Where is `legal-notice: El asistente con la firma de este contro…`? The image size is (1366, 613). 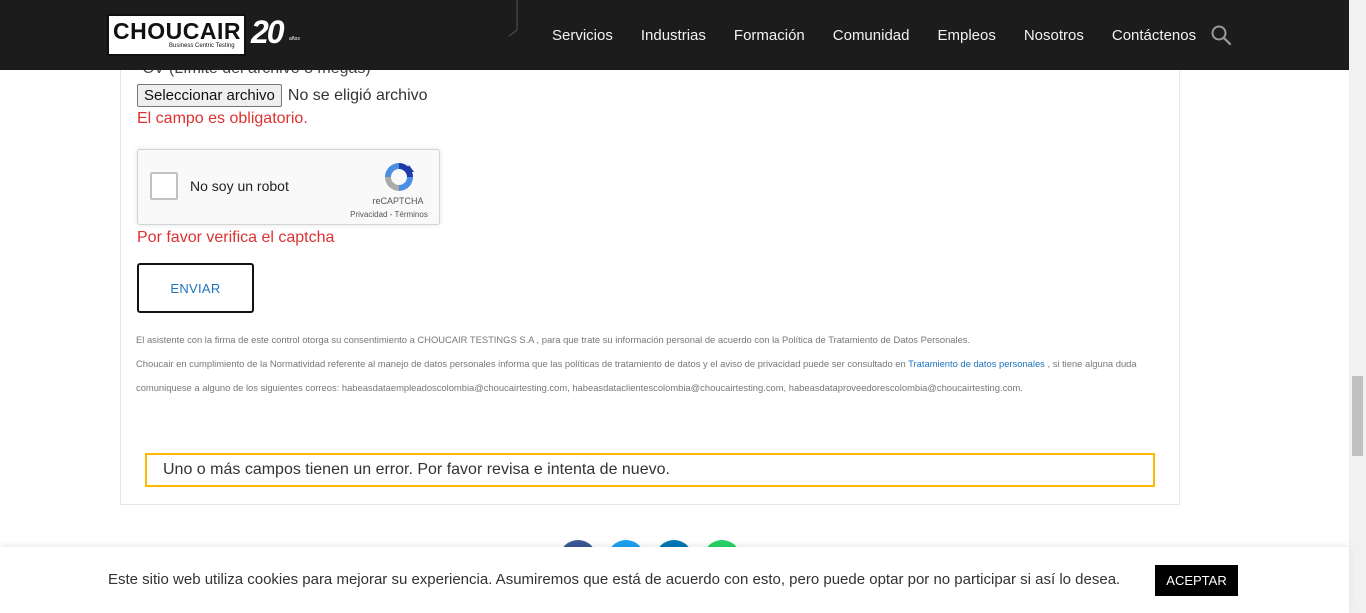
legal-notice: El asistente con la firma de este contro… is located at coordinates (651, 364).